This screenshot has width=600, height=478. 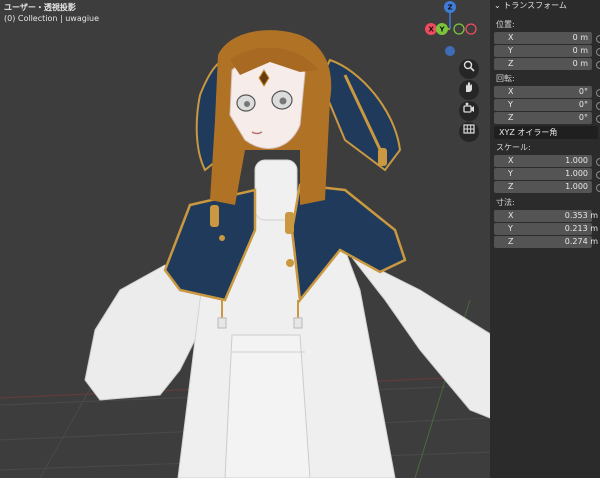 What do you see at coordinates (469, 90) in the screenshot?
I see `hand-icon` at bounding box center [469, 90].